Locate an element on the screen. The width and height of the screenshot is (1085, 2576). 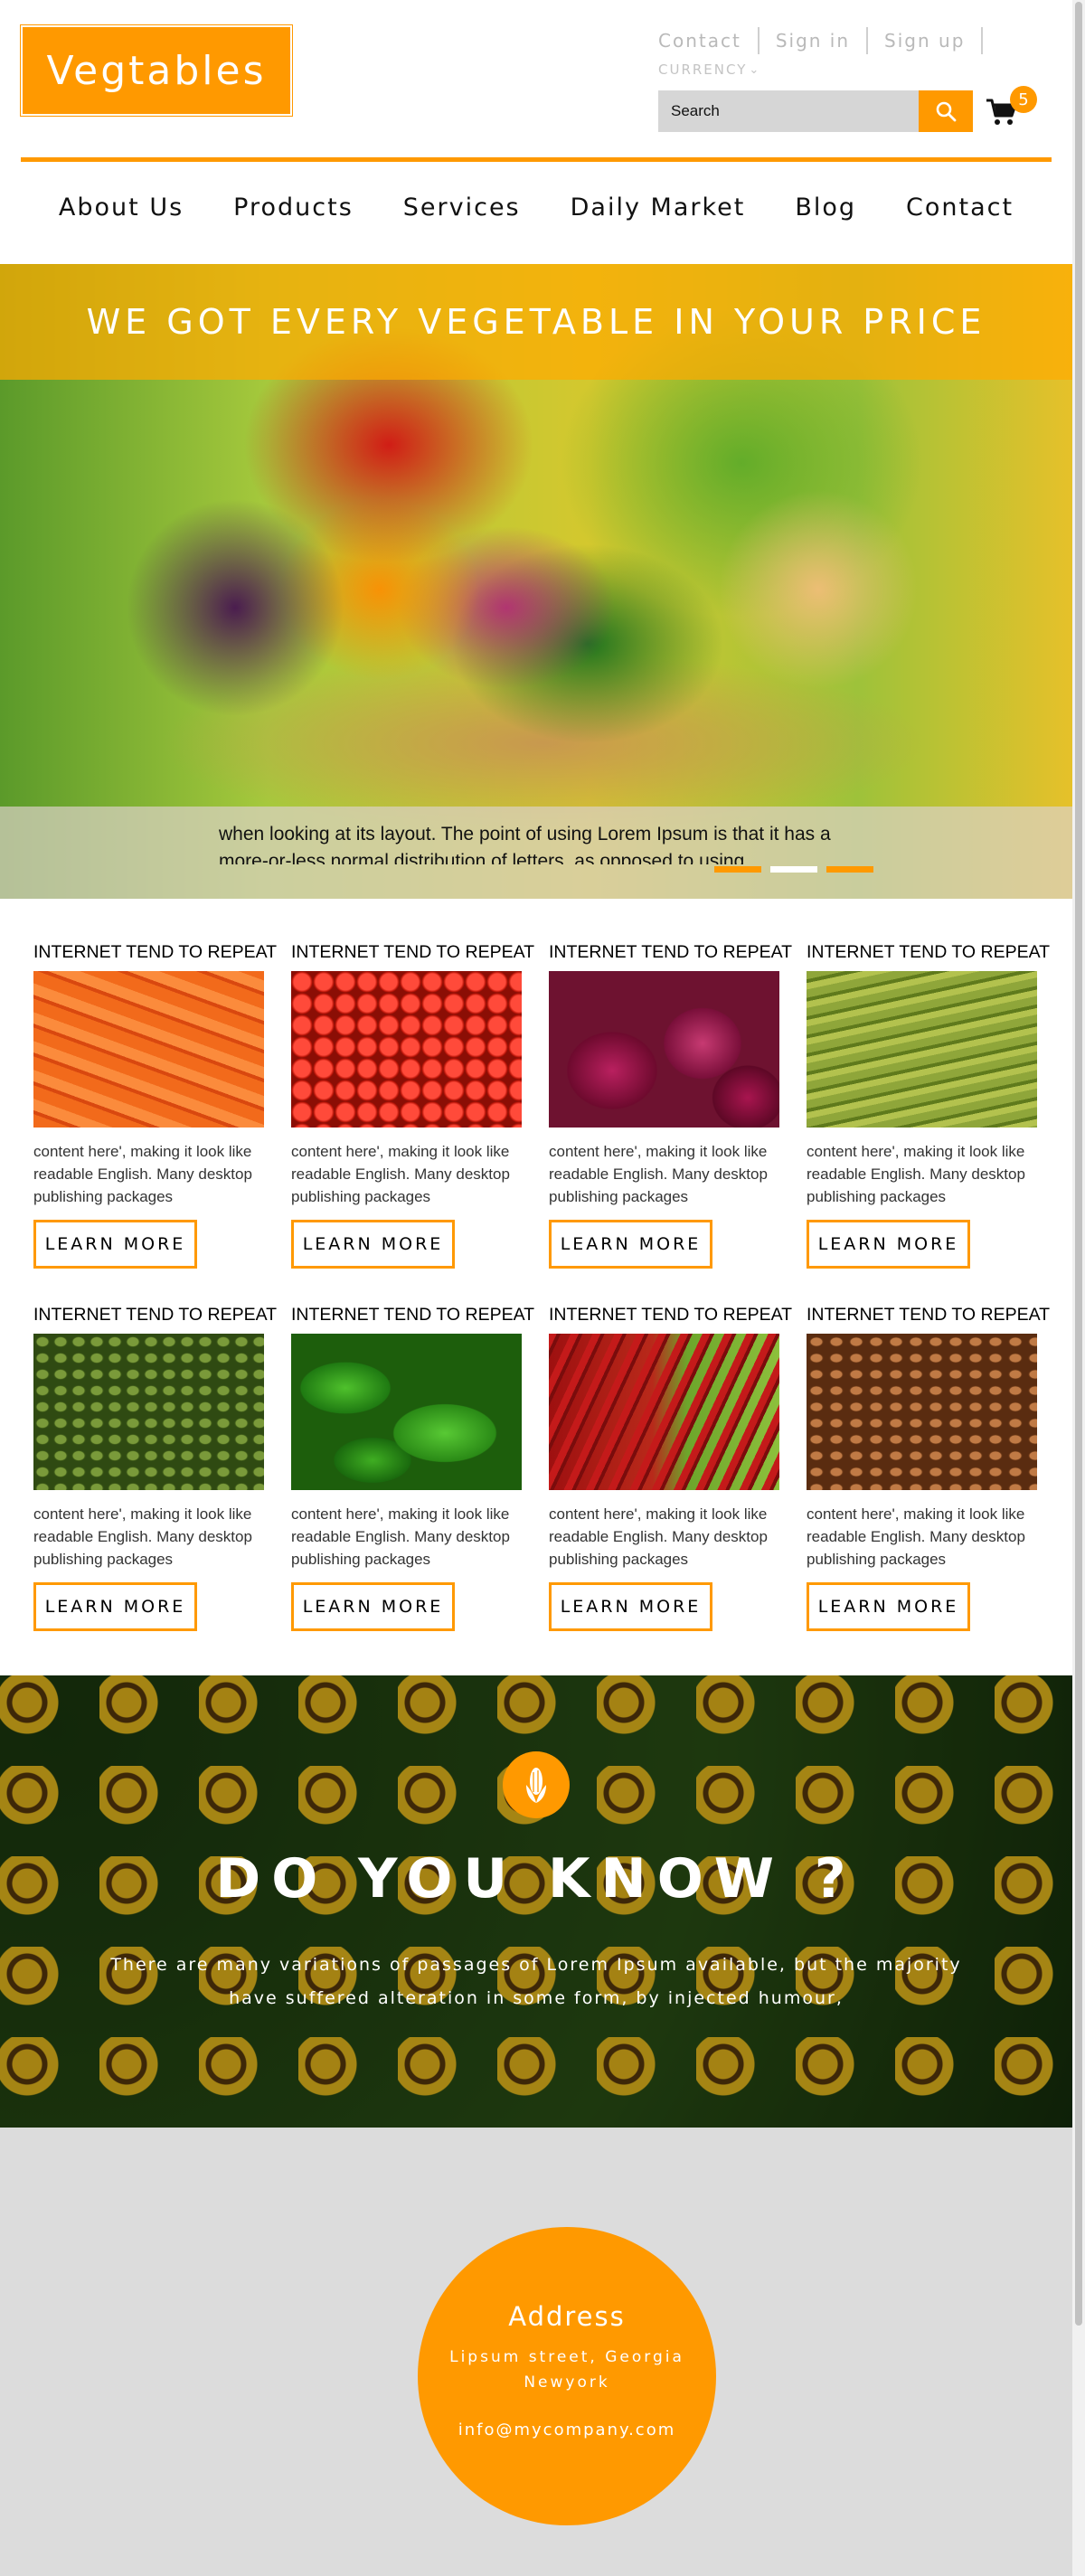
nav-daily-market: Daily Market is located at coordinates (659, 207).